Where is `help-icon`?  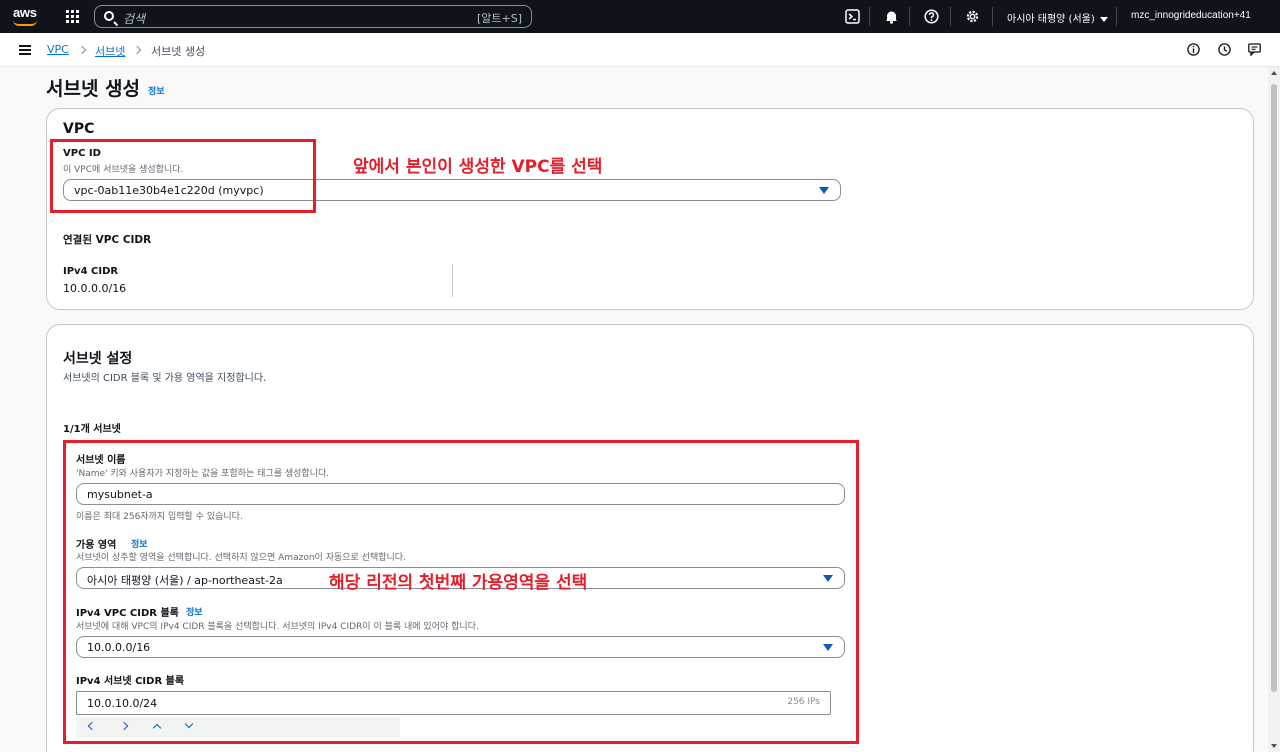 help-icon is located at coordinates (931, 16).